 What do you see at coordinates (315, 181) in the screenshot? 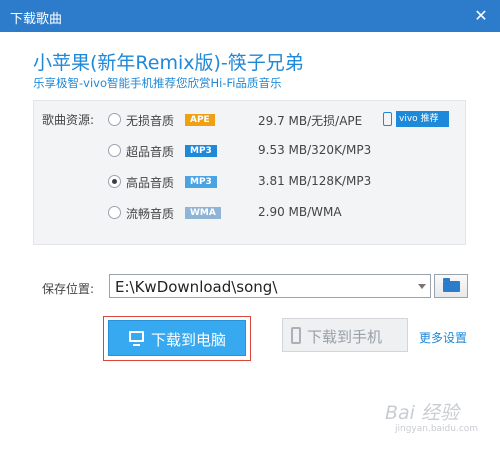
I see `file-size: 3.81 MB/128K/MP3` at bounding box center [315, 181].